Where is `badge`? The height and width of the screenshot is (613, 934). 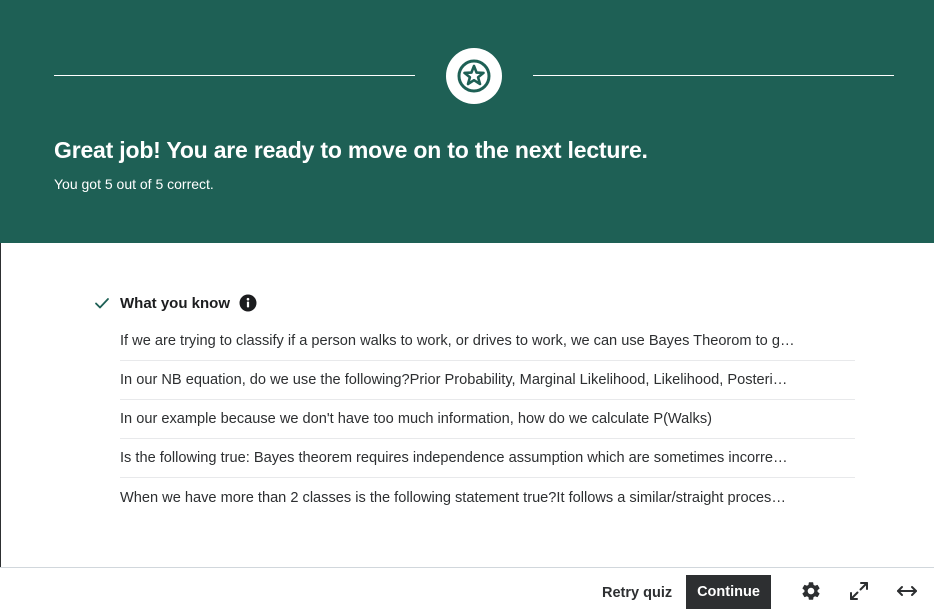
badge is located at coordinates (474, 76).